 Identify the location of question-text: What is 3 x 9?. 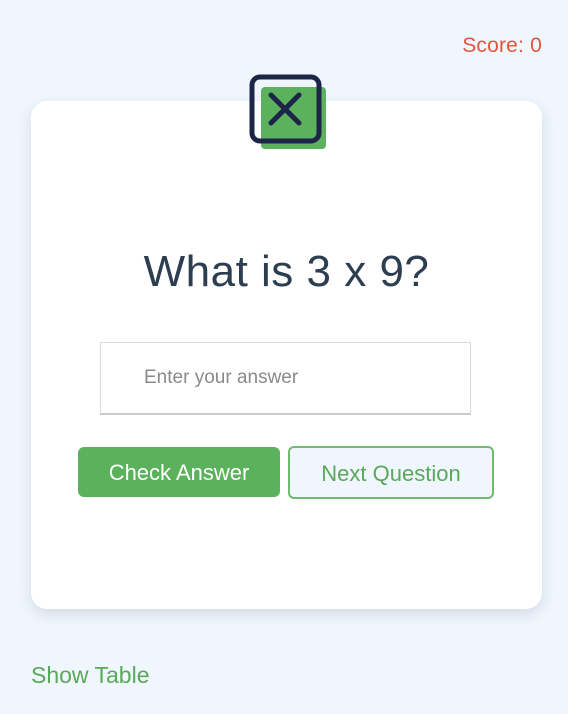
(286, 271).